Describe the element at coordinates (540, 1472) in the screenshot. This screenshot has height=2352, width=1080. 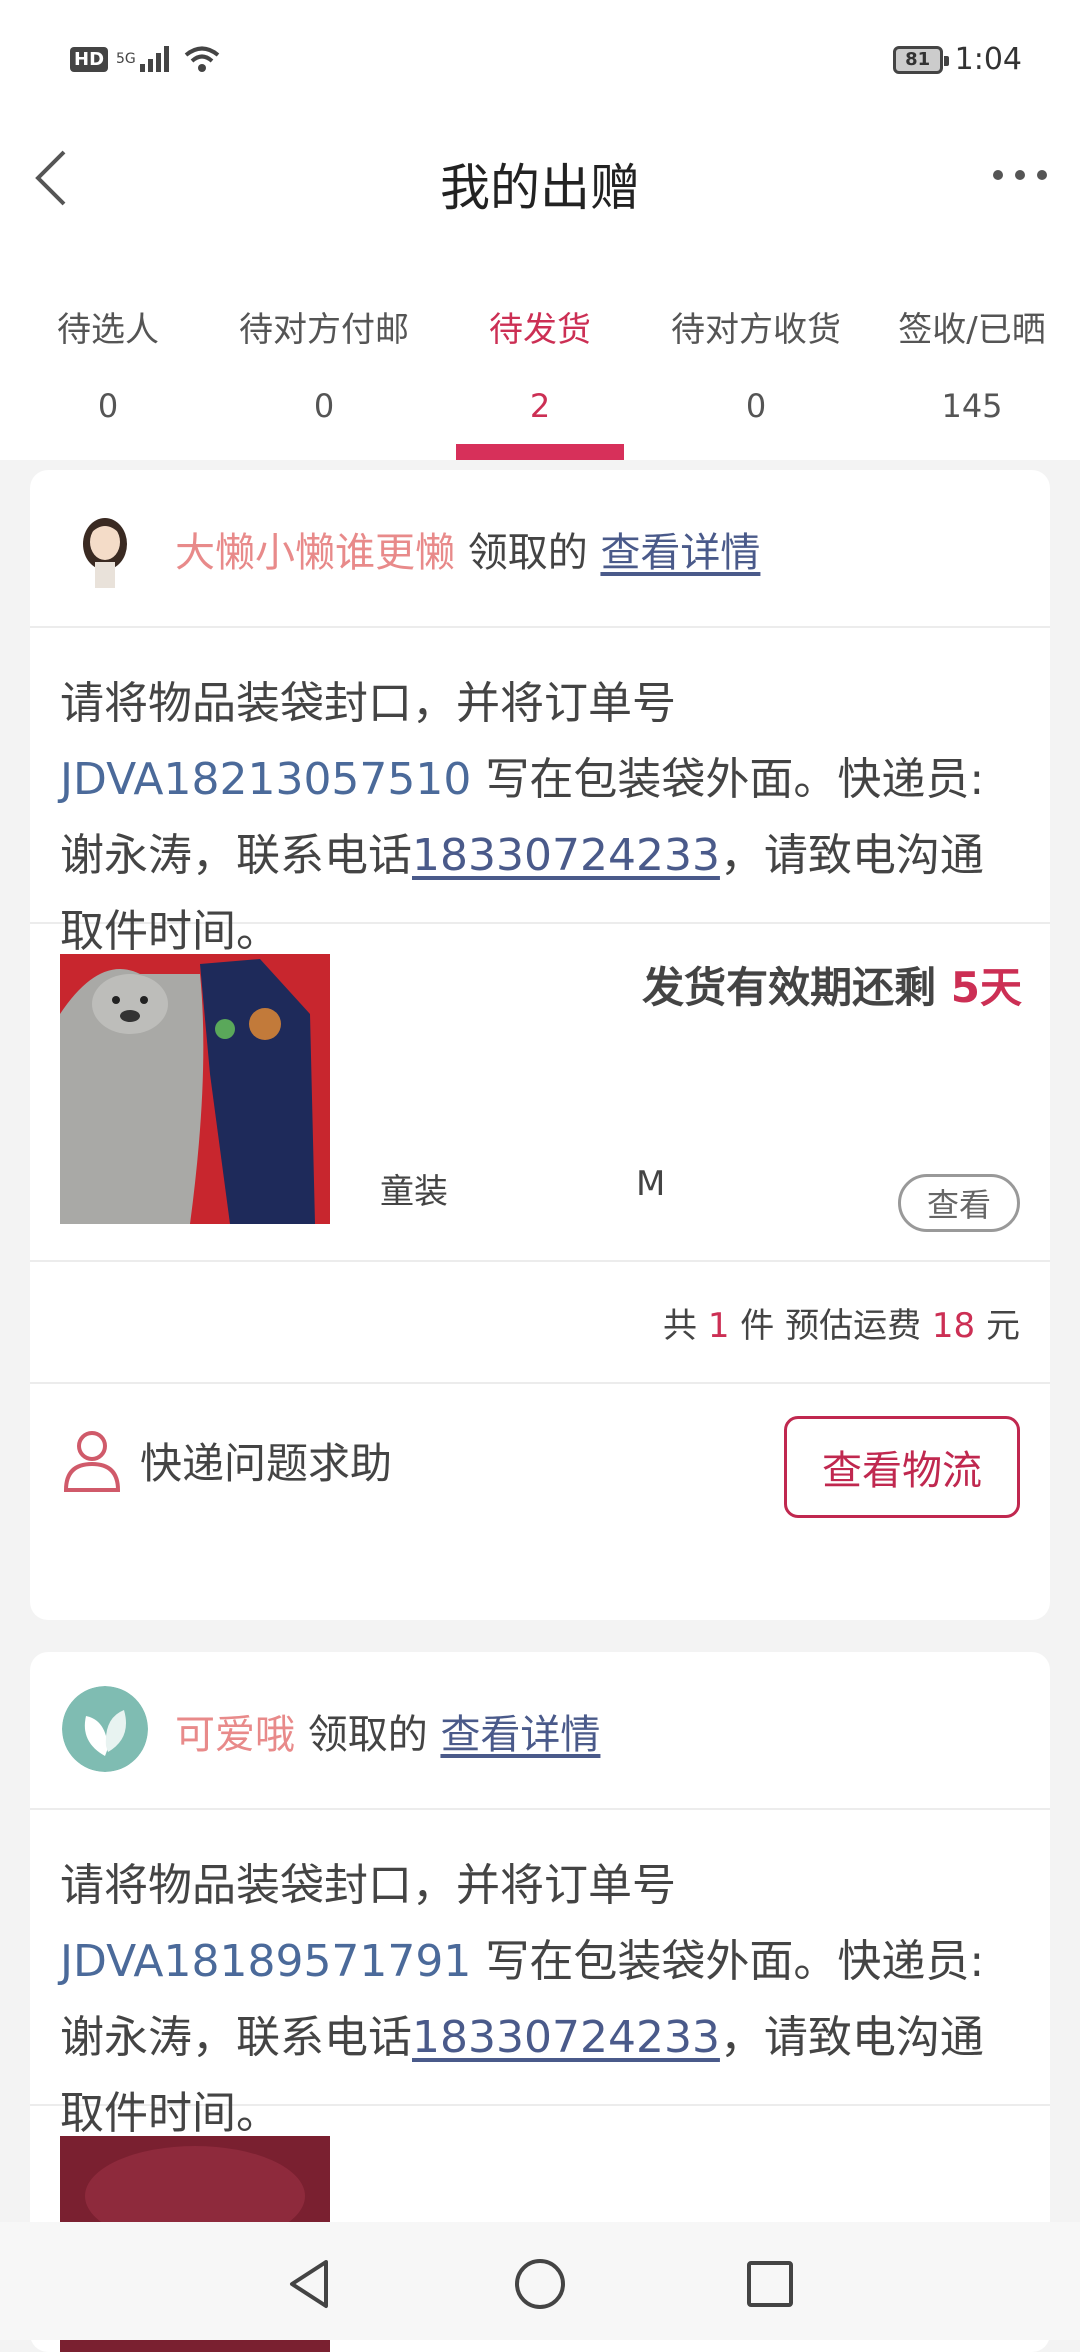
I see `action-row: 快递问题求助 查看物流` at that location.